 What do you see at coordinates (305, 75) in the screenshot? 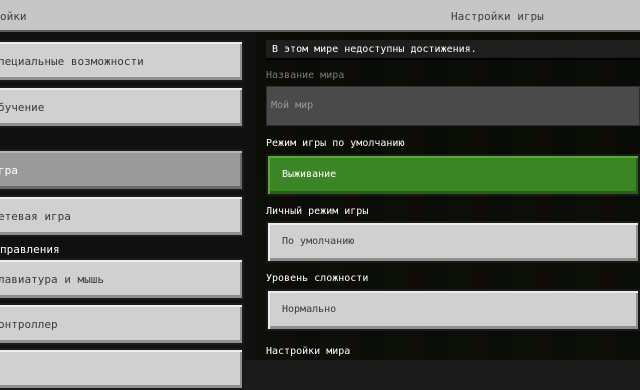
I see `world-name-label: Название мира` at bounding box center [305, 75].